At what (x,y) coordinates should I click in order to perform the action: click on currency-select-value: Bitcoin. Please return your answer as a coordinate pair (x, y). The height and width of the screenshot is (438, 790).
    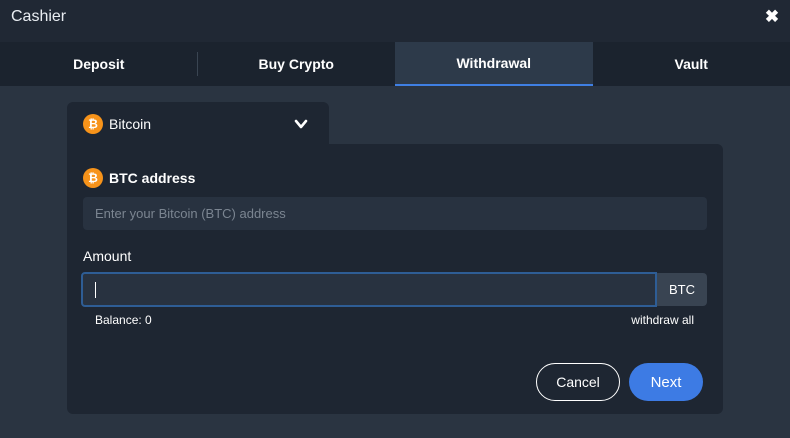
    Looking at the image, I should click on (130, 124).